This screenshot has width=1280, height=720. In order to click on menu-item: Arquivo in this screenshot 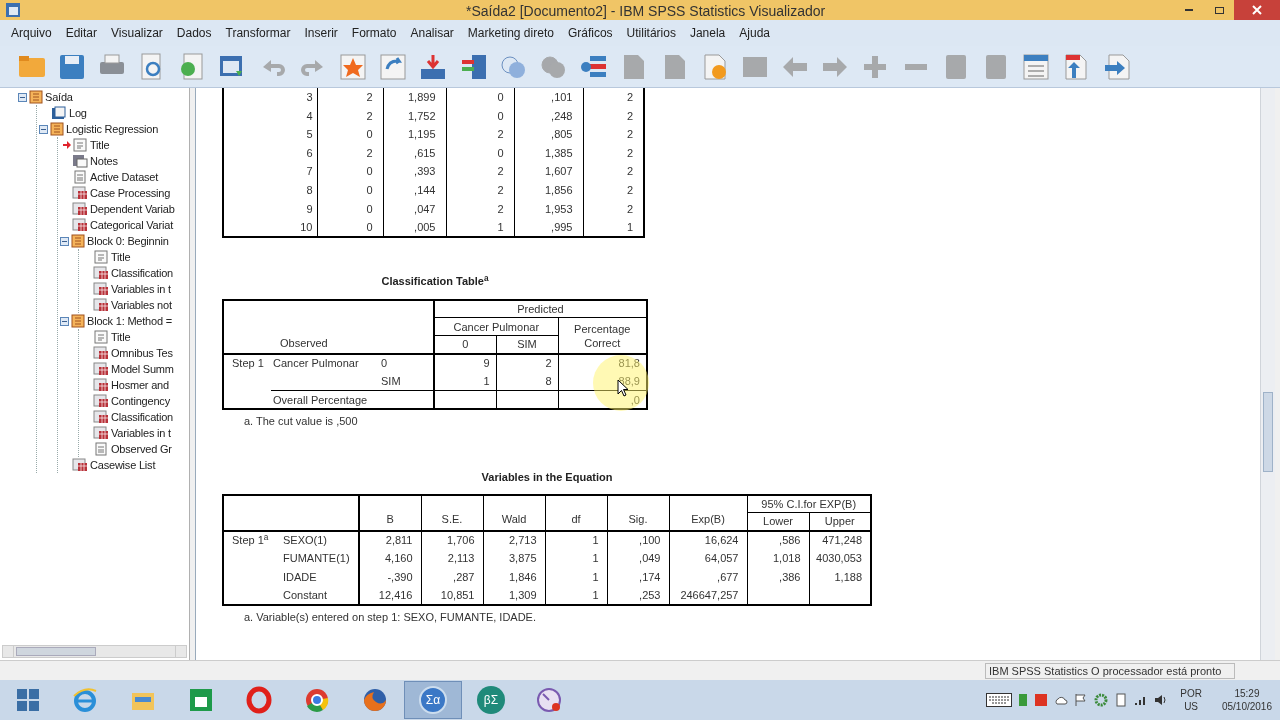, I will do `click(31, 33)`.